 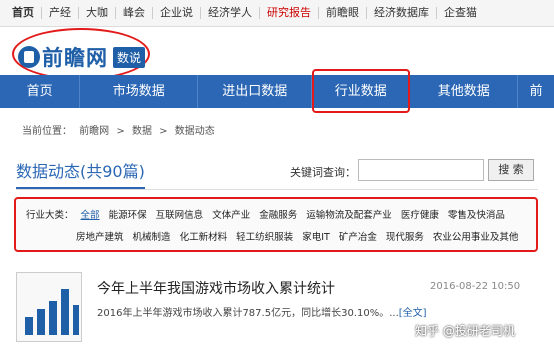 What do you see at coordinates (349, 215) in the screenshot?
I see `category-item: 运输物流及配套产业` at bounding box center [349, 215].